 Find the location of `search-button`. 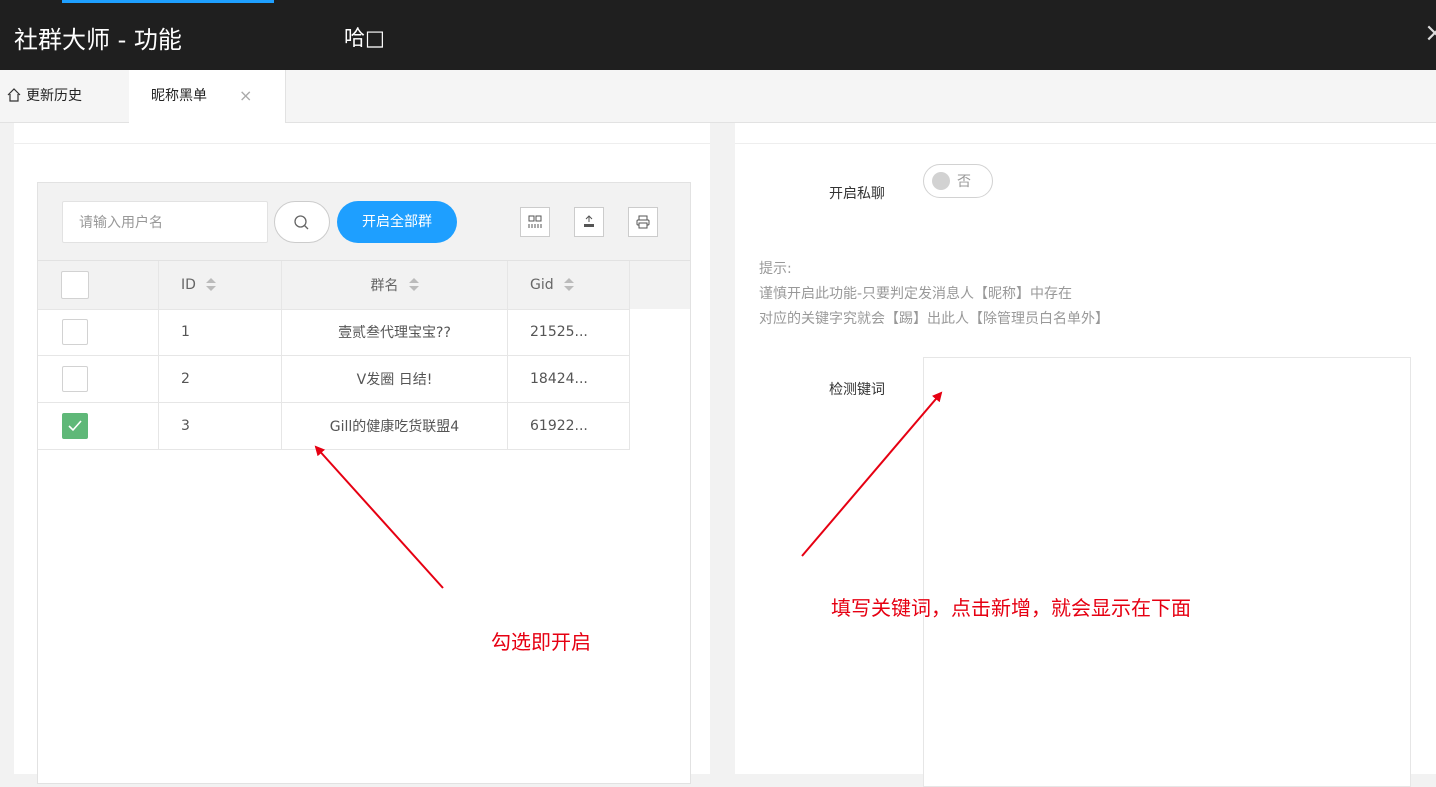

search-button is located at coordinates (302, 222).